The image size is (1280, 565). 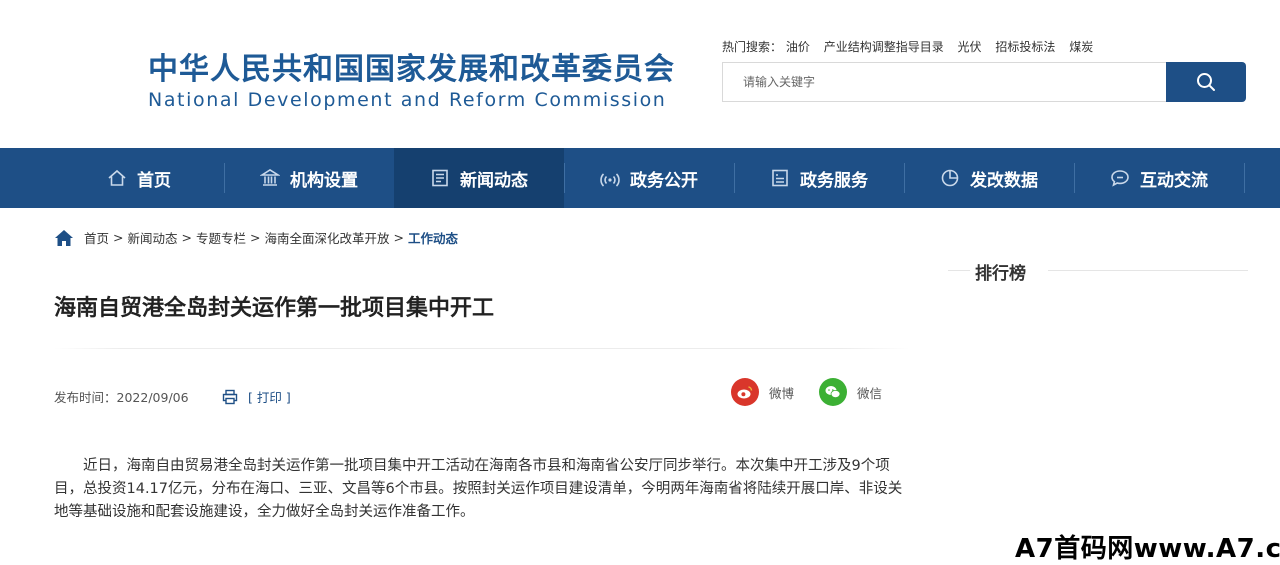 What do you see at coordinates (1004, 180) in the screenshot?
I see `nav-item-label: 发改数据` at bounding box center [1004, 180].